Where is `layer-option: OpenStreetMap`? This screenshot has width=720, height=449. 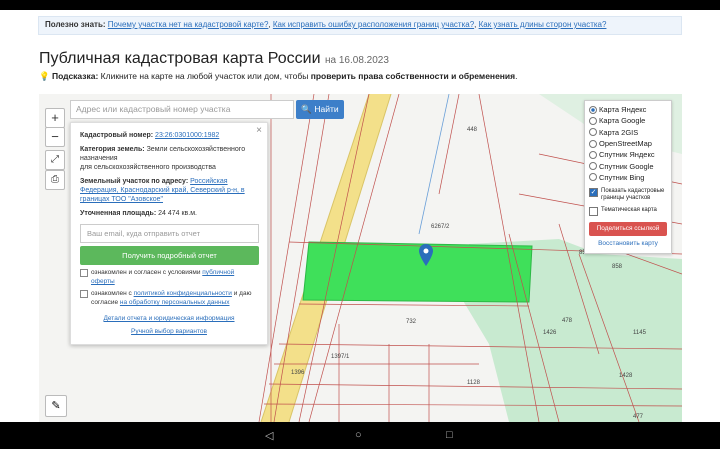
layer-option: OpenStreetMap is located at coordinates (628, 143).